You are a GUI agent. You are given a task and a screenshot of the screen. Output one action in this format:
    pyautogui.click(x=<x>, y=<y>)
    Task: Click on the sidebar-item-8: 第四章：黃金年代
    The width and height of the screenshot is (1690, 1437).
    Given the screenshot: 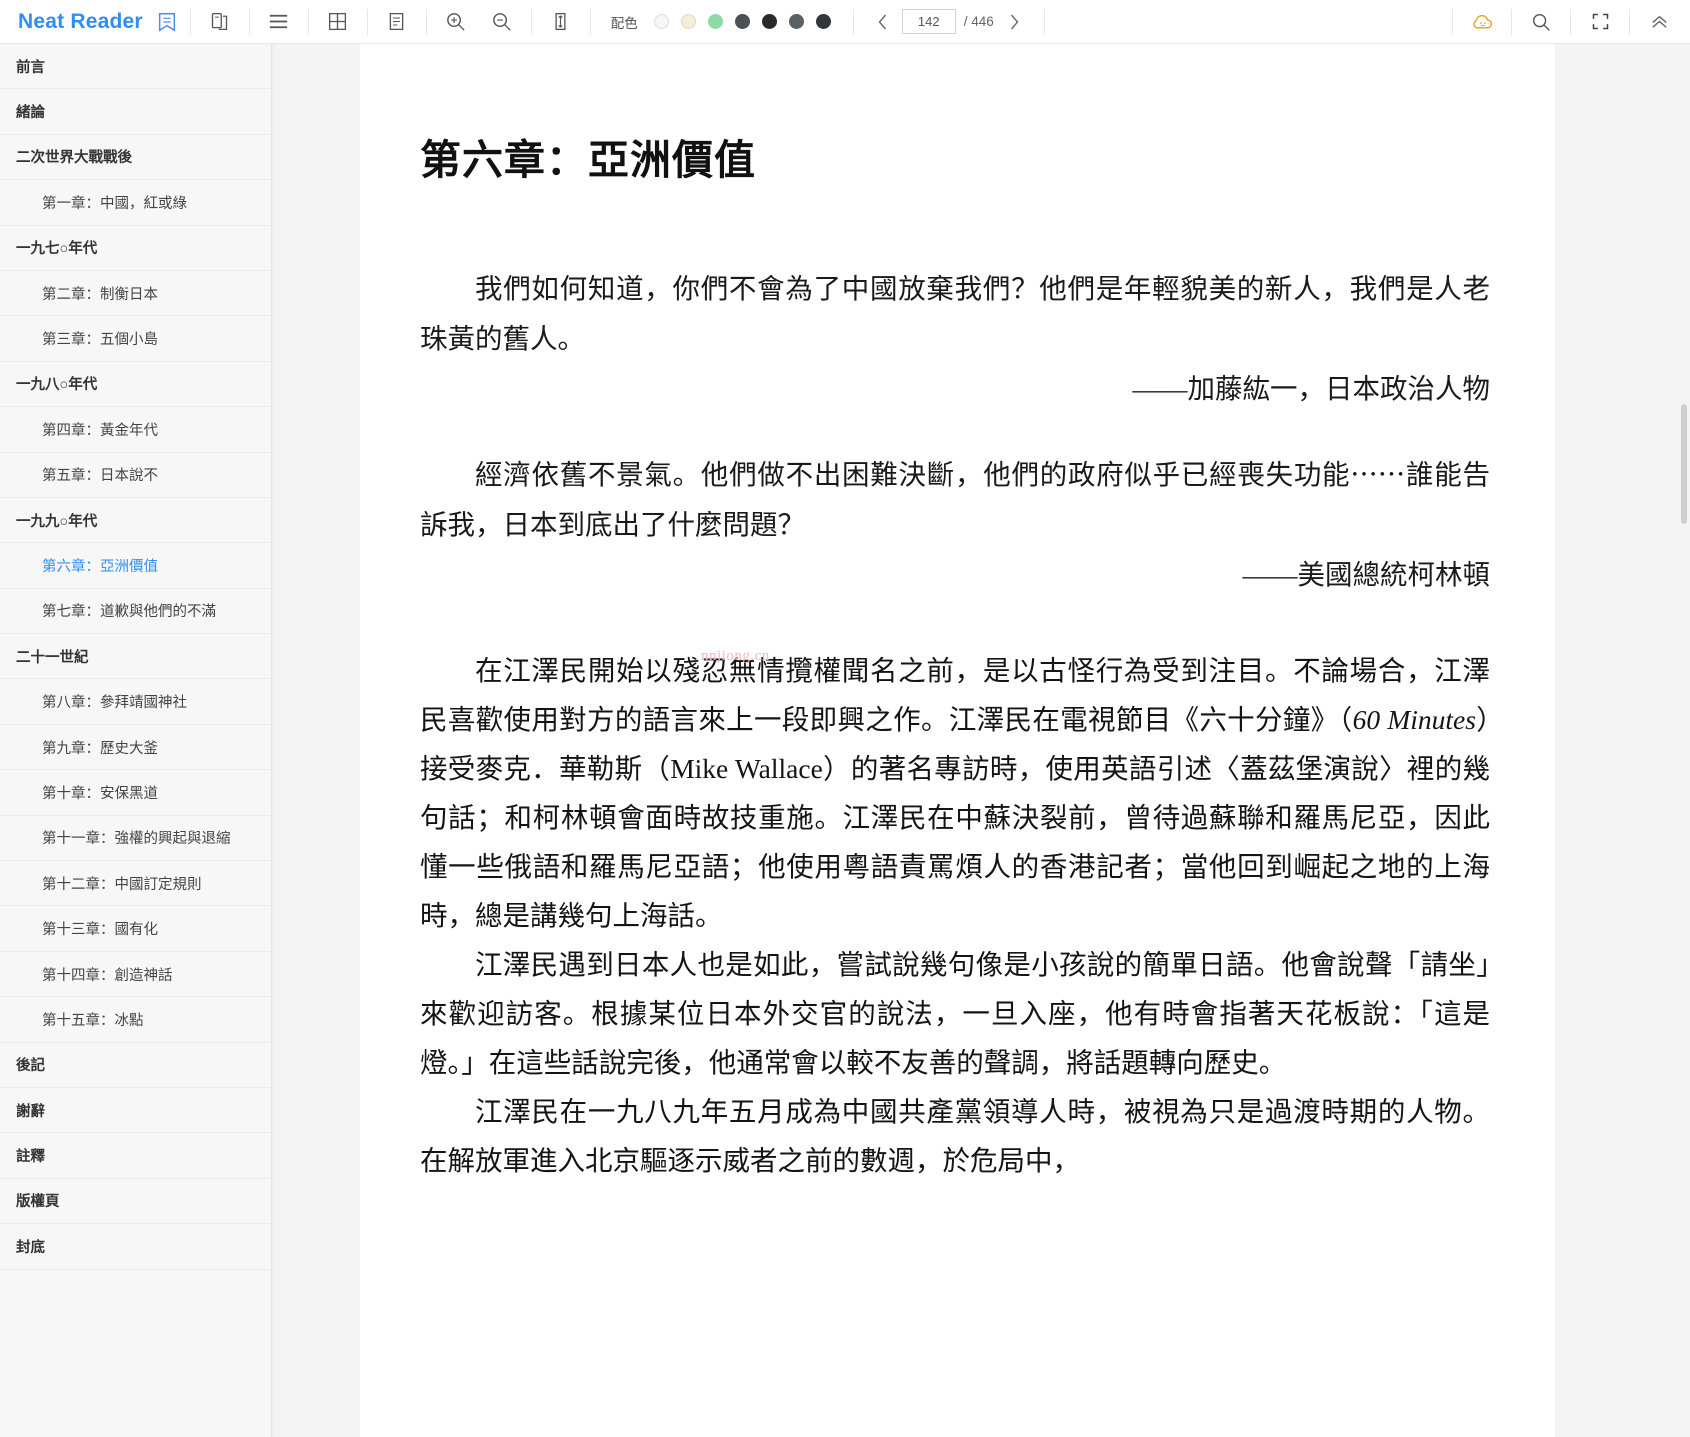 What is the action you would take?
    pyautogui.click(x=135, y=430)
    